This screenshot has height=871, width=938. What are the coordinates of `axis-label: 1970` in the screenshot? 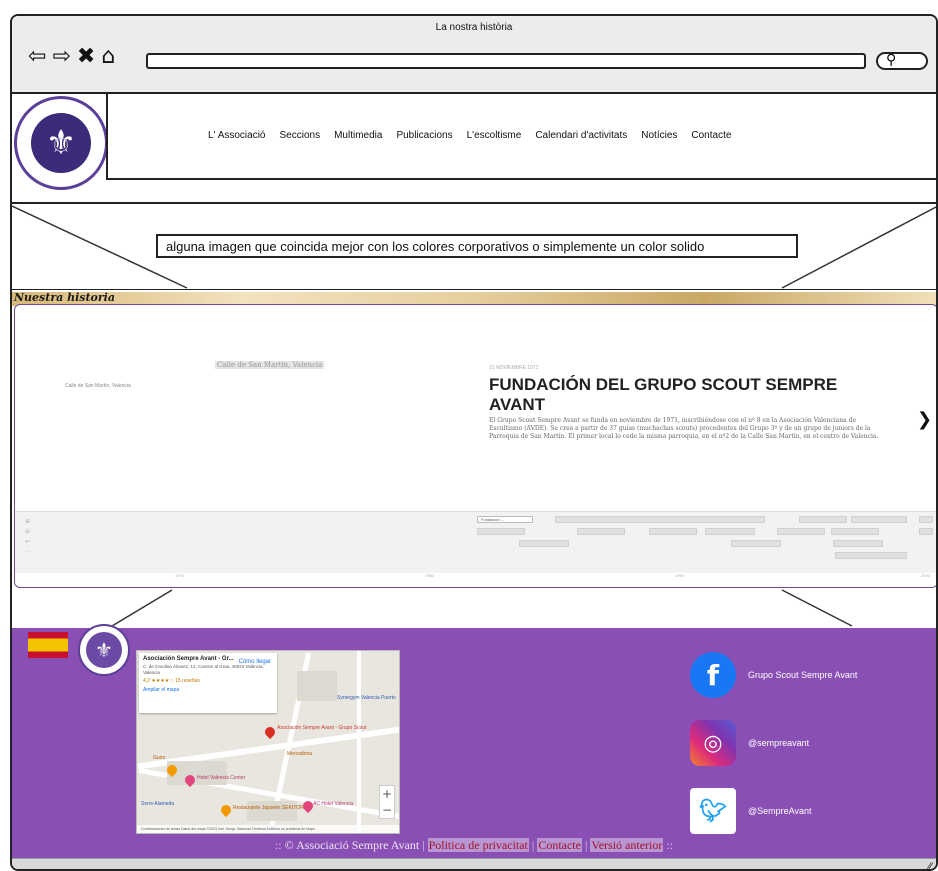 It's located at (179, 575).